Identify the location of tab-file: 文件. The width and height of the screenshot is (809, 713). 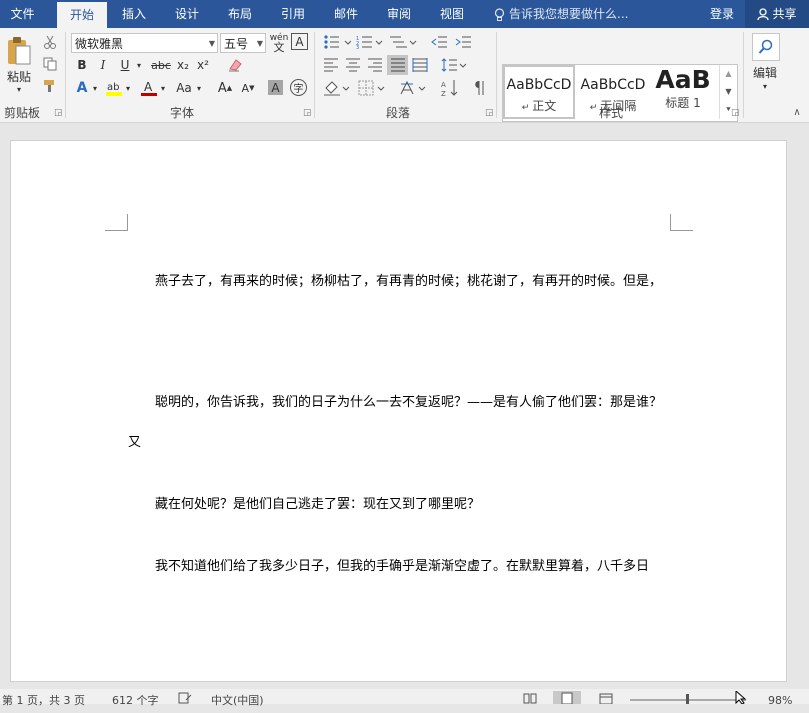
(22, 14).